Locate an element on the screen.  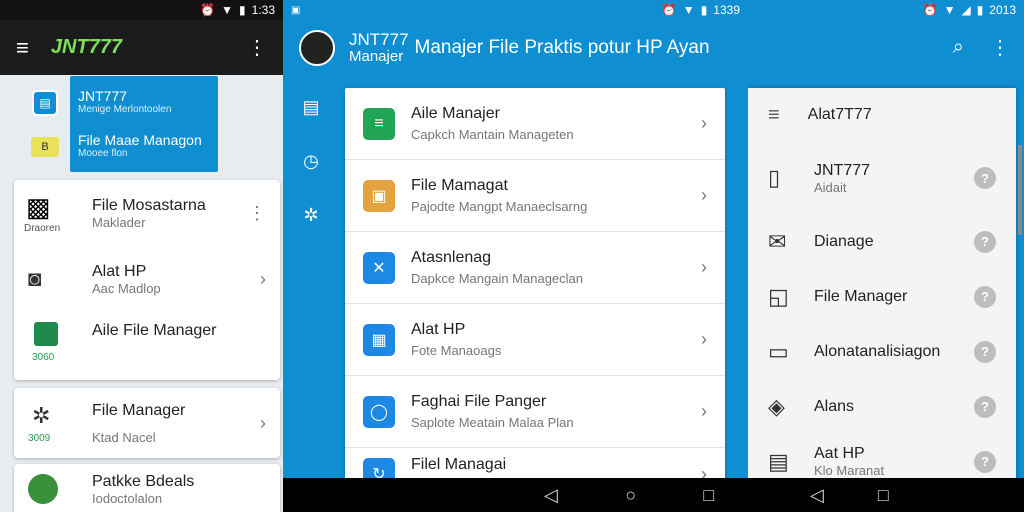
list-item: Patkke Bdeals Iodoctolalon is located at coordinates (147, 488).